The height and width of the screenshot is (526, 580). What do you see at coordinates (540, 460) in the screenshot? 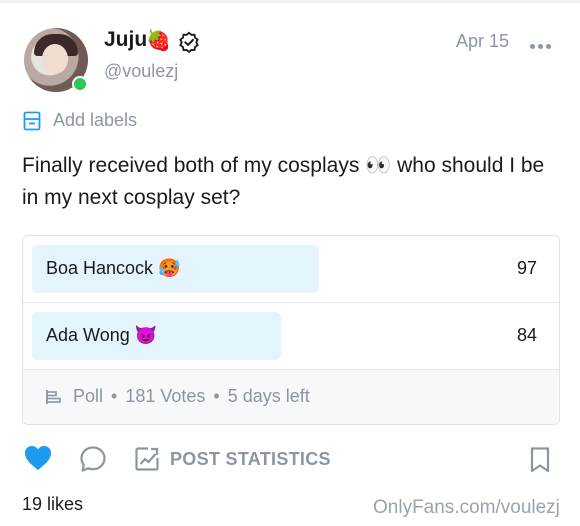
I see `bookmark-icon` at bounding box center [540, 460].